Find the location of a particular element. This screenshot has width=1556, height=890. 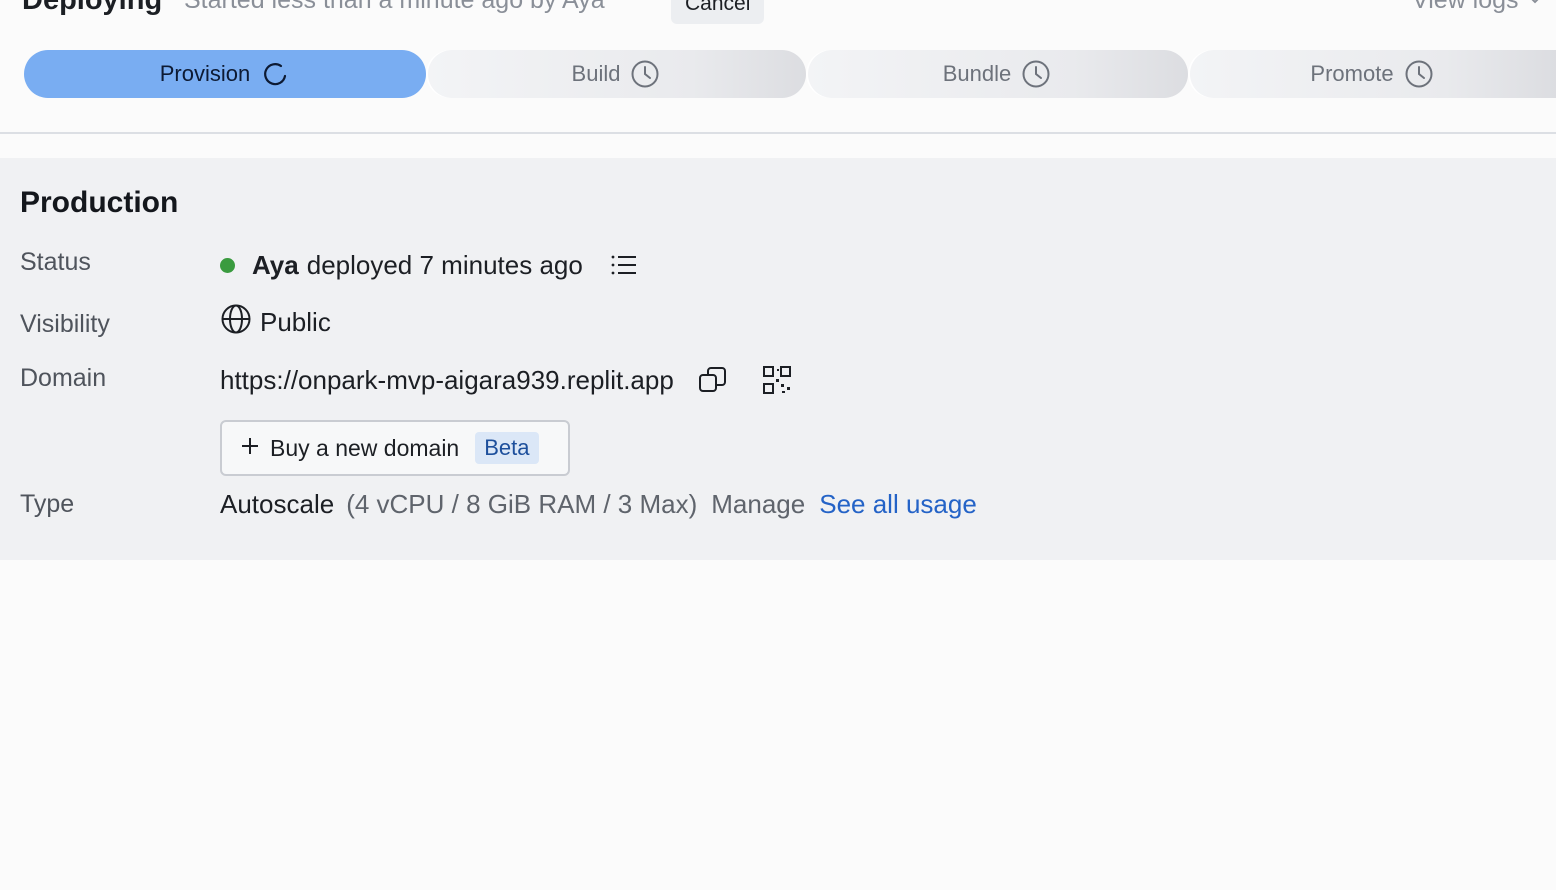

step-label: Build is located at coordinates (596, 73).